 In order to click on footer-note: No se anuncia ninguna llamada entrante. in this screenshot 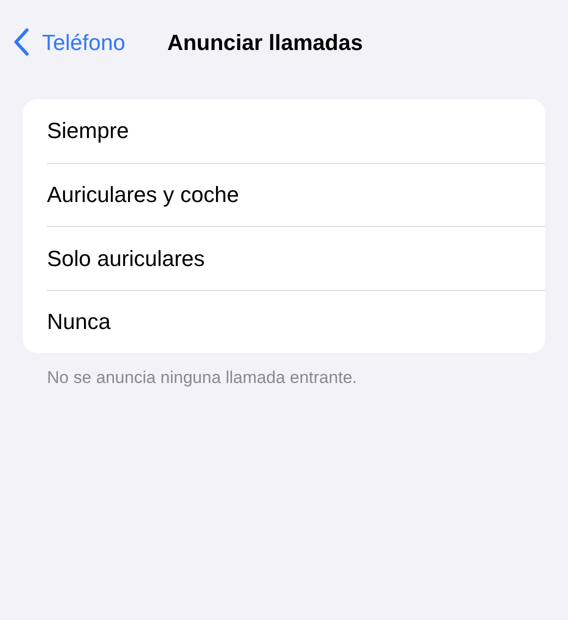, I will do `click(202, 378)`.